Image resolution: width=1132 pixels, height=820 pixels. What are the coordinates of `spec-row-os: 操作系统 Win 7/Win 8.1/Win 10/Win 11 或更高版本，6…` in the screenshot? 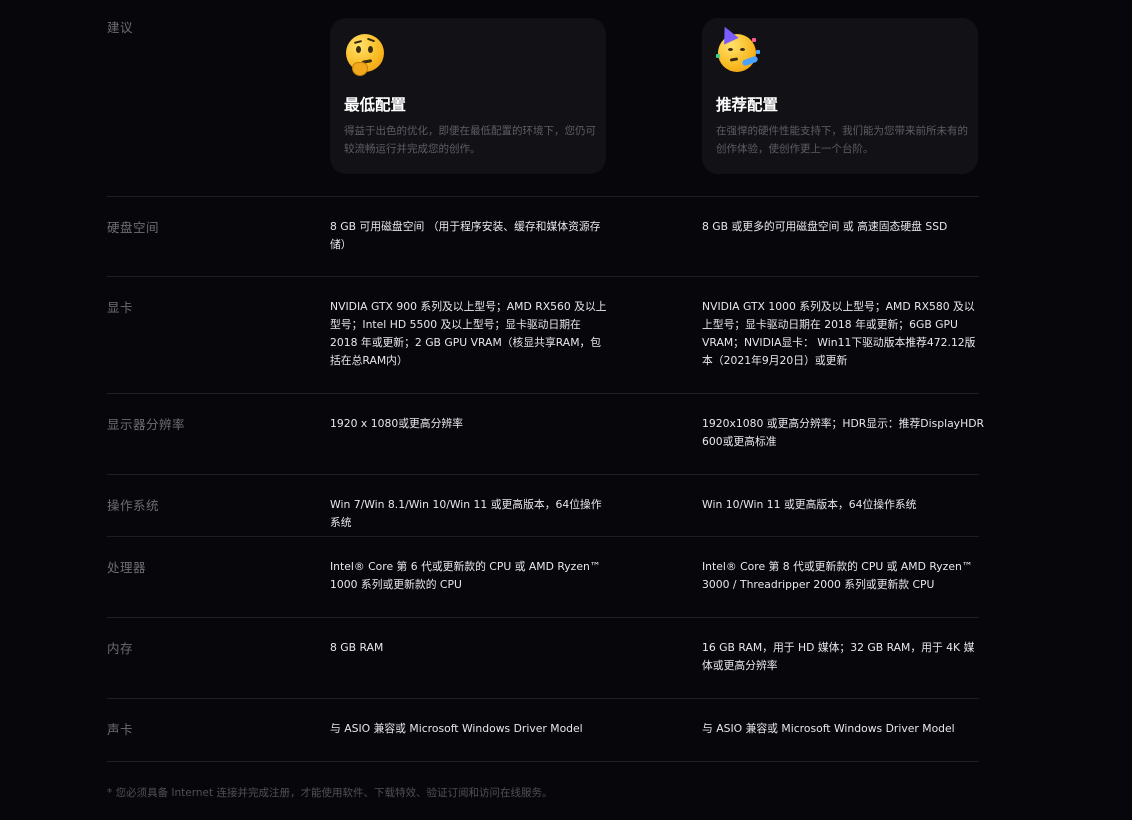 It's located at (543, 505).